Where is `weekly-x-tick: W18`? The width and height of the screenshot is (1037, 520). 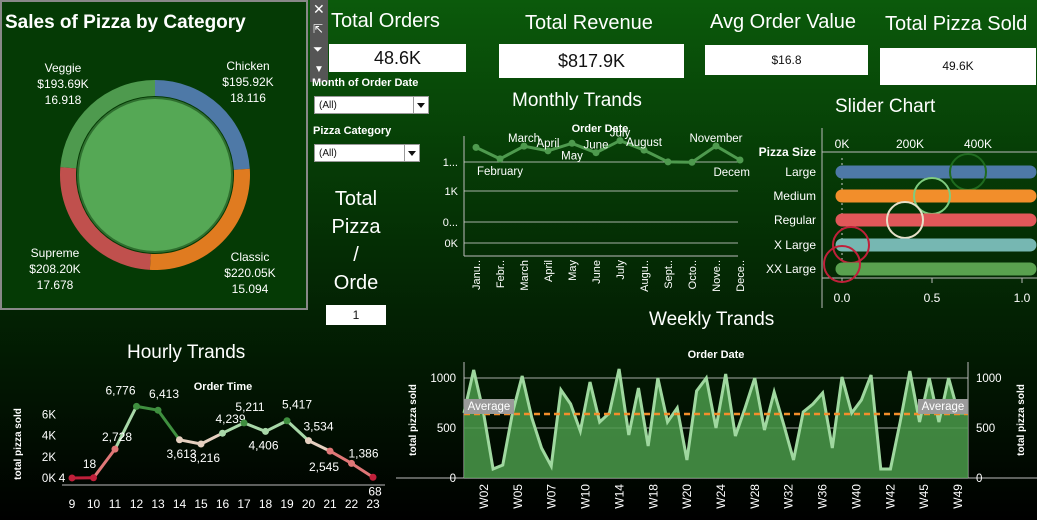 weekly-x-tick: W18 is located at coordinates (653, 496).